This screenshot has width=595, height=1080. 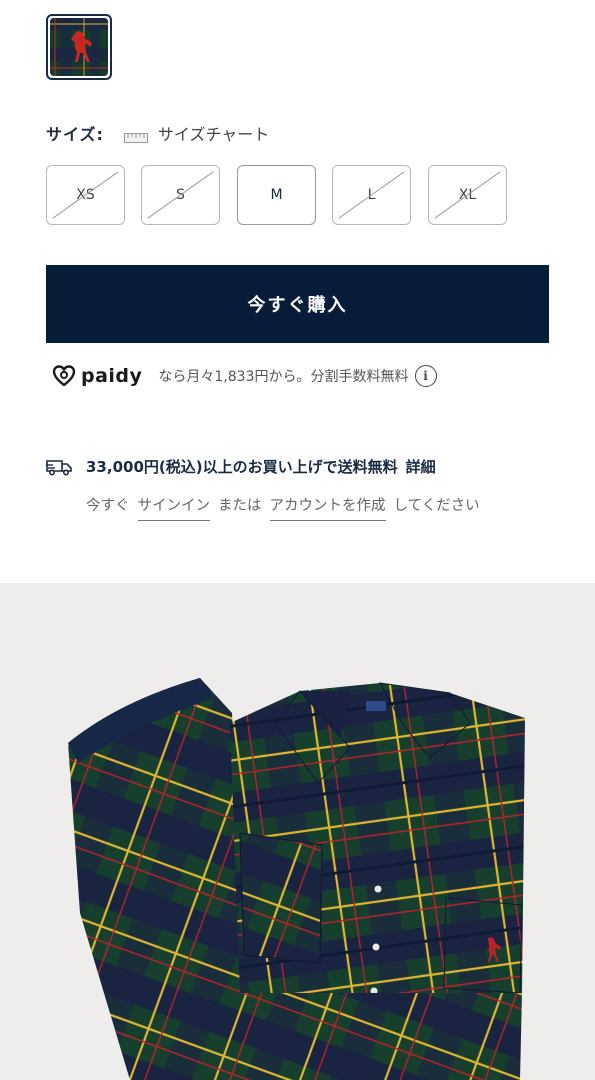 What do you see at coordinates (327, 507) in the screenshot?
I see `create-account-link: アカウントを作成` at bounding box center [327, 507].